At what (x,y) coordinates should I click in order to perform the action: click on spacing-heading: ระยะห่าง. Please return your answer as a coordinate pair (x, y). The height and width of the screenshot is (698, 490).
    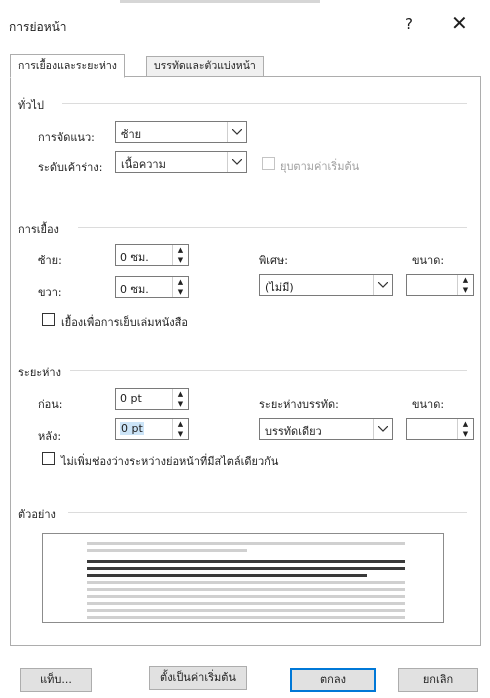
    Looking at the image, I should click on (41, 372).